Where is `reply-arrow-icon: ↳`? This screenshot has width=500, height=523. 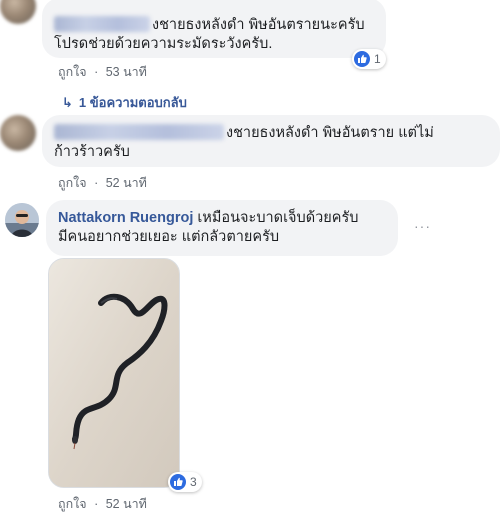 reply-arrow-icon: ↳ is located at coordinates (67, 102).